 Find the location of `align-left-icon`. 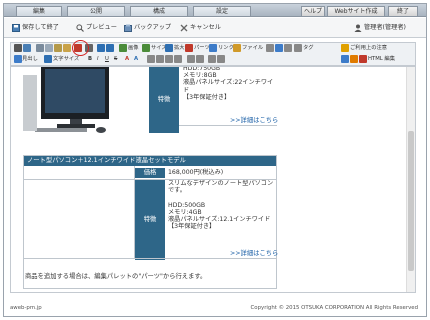

align-left-icon is located at coordinates (151, 59).